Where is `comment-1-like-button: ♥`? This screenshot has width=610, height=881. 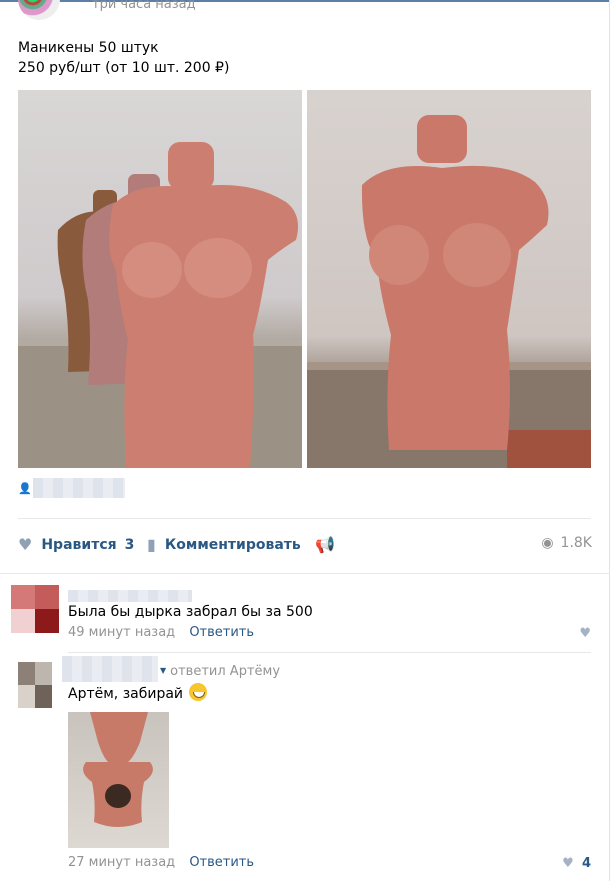
comment-1-like-button: ♥ is located at coordinates (585, 633).